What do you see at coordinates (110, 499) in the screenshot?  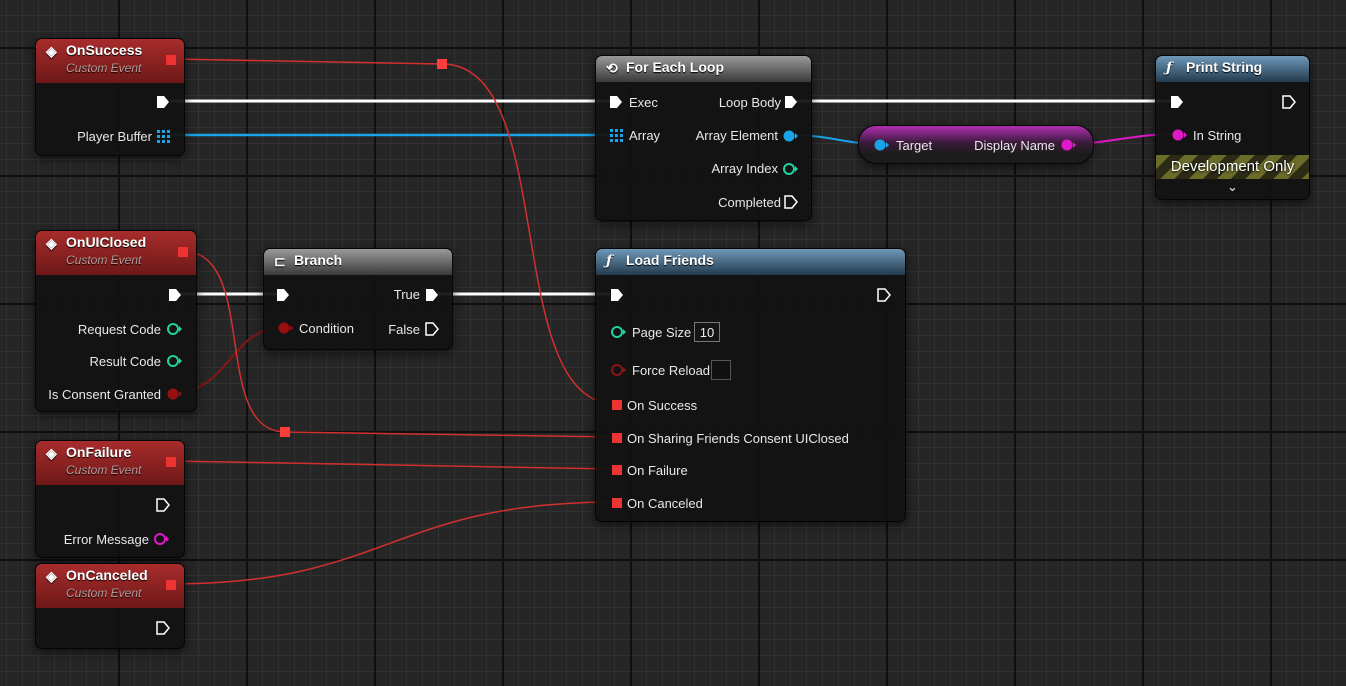 I see `node-on-failure: ◈ OnFailure Custom Event Error Message` at bounding box center [110, 499].